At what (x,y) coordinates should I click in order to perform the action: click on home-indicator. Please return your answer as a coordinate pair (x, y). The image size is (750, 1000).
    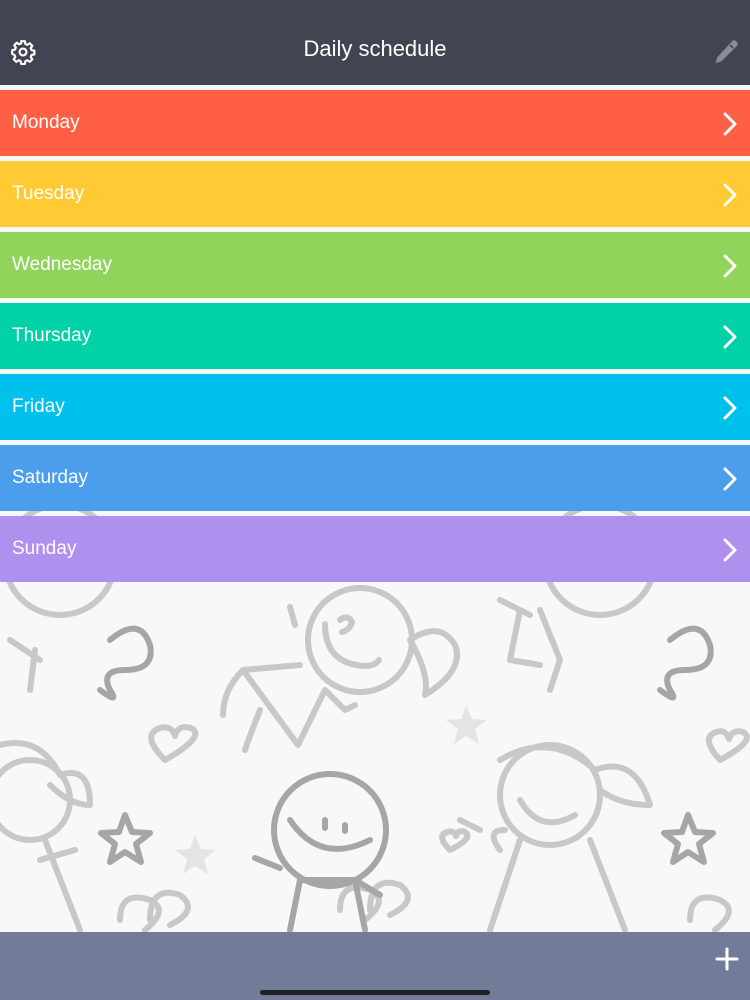
    Looking at the image, I should click on (375, 992).